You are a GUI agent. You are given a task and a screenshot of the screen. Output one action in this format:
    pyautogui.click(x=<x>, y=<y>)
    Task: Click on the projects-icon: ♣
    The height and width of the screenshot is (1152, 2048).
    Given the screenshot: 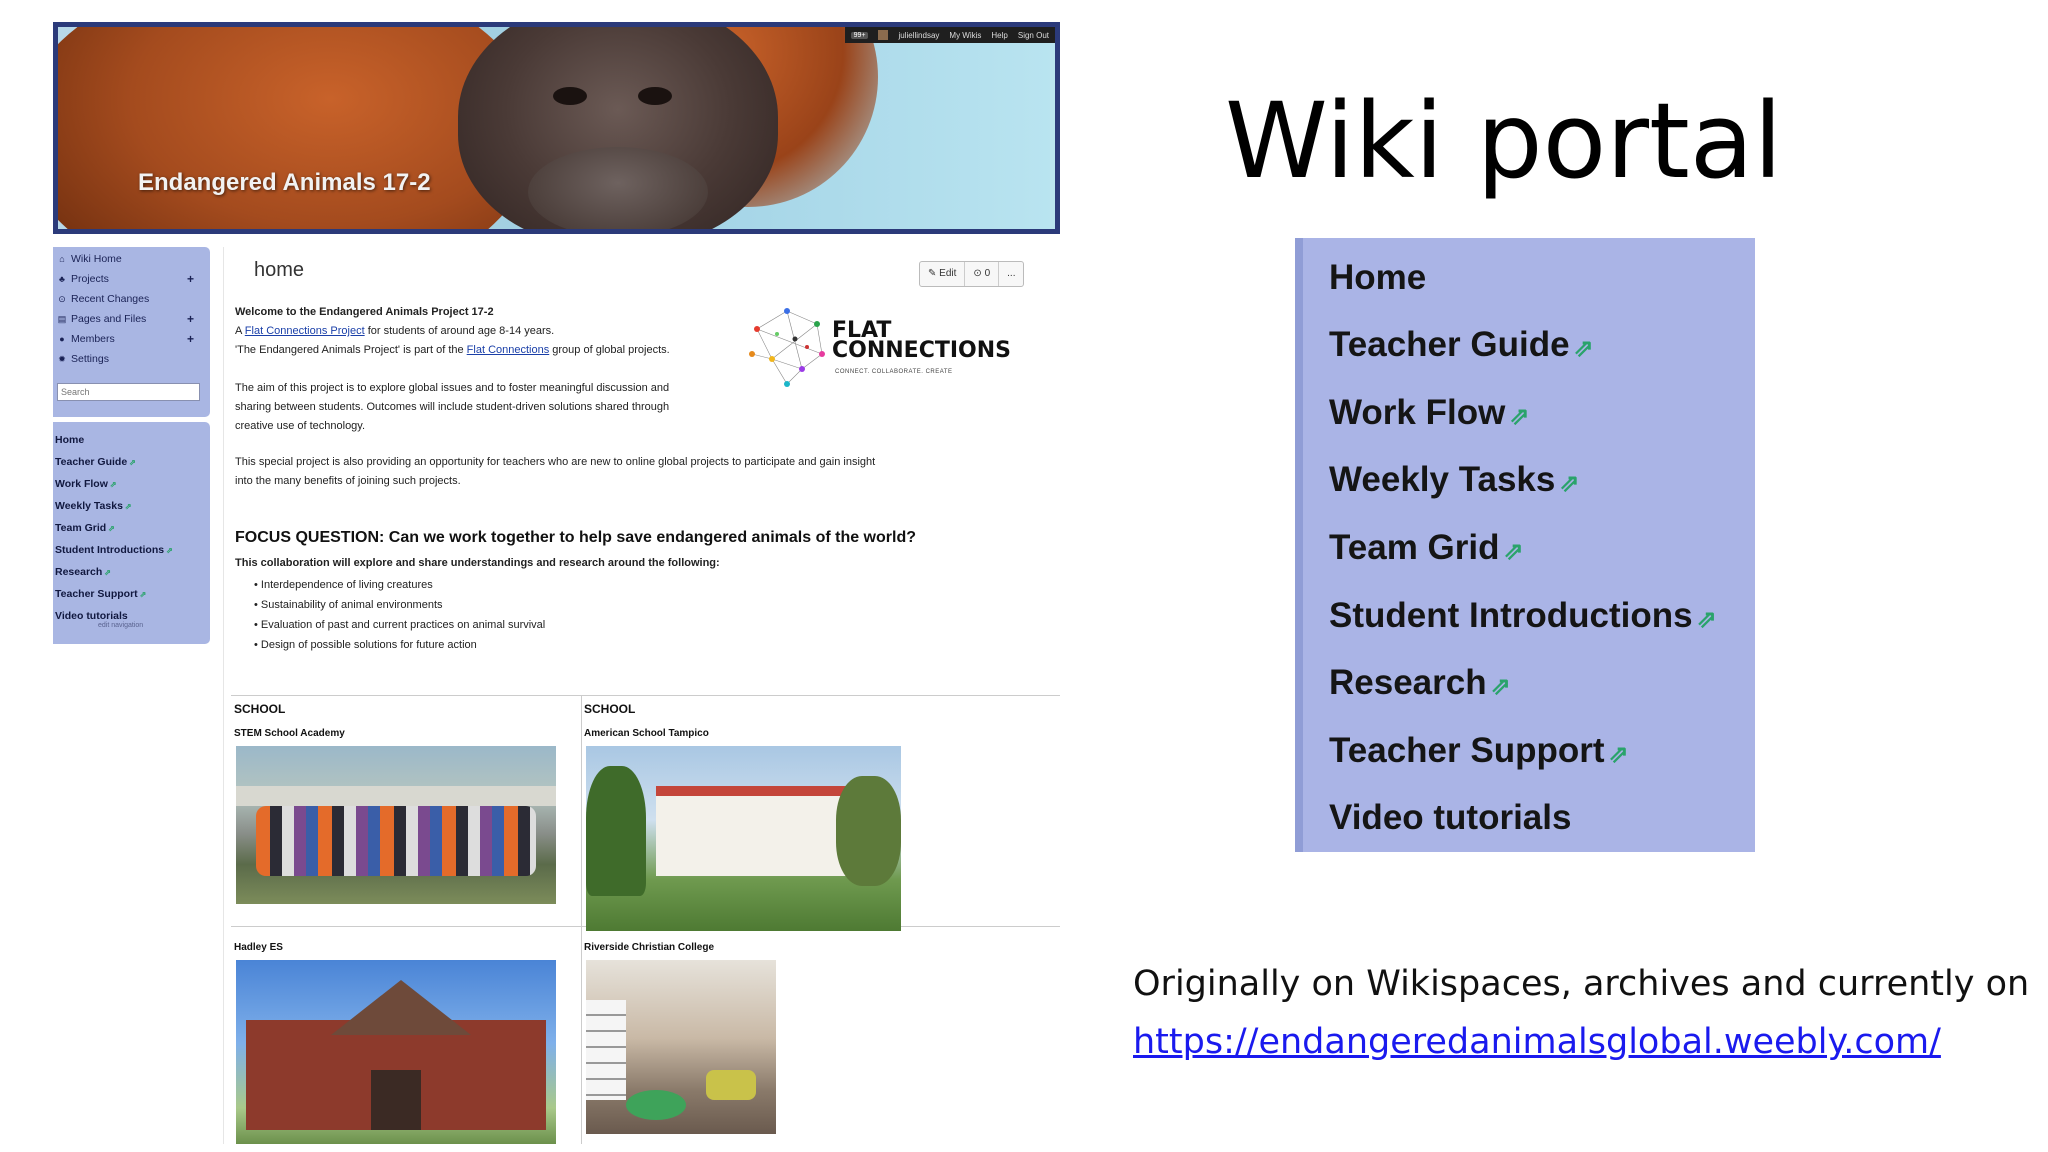 What is the action you would take?
    pyautogui.click(x=62, y=279)
    